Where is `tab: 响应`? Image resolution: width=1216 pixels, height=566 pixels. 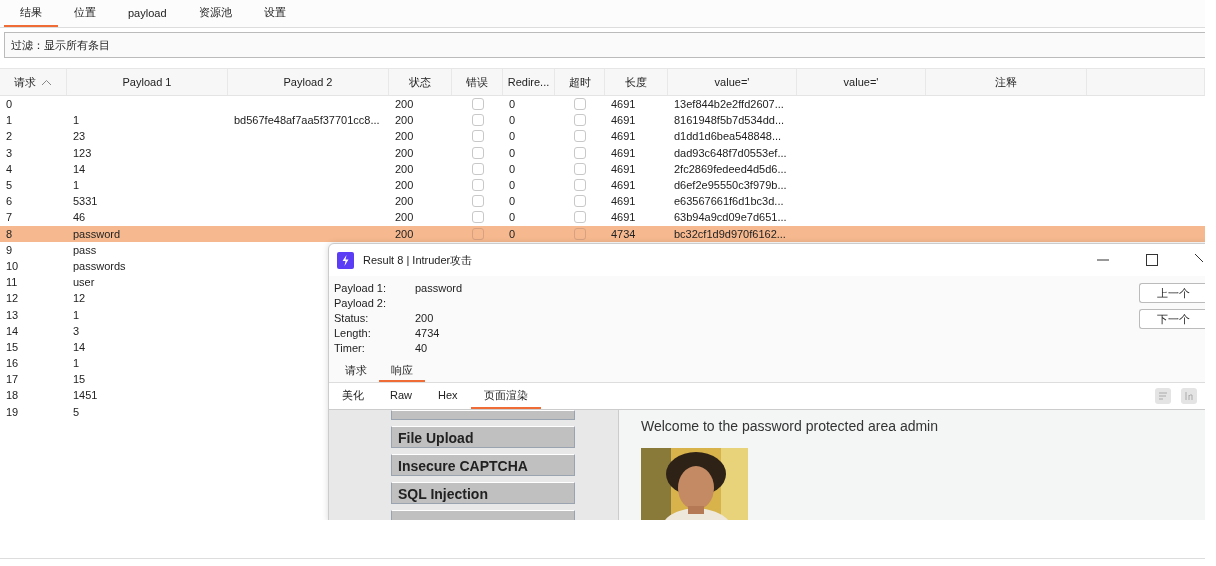 tab: 响应 is located at coordinates (402, 371).